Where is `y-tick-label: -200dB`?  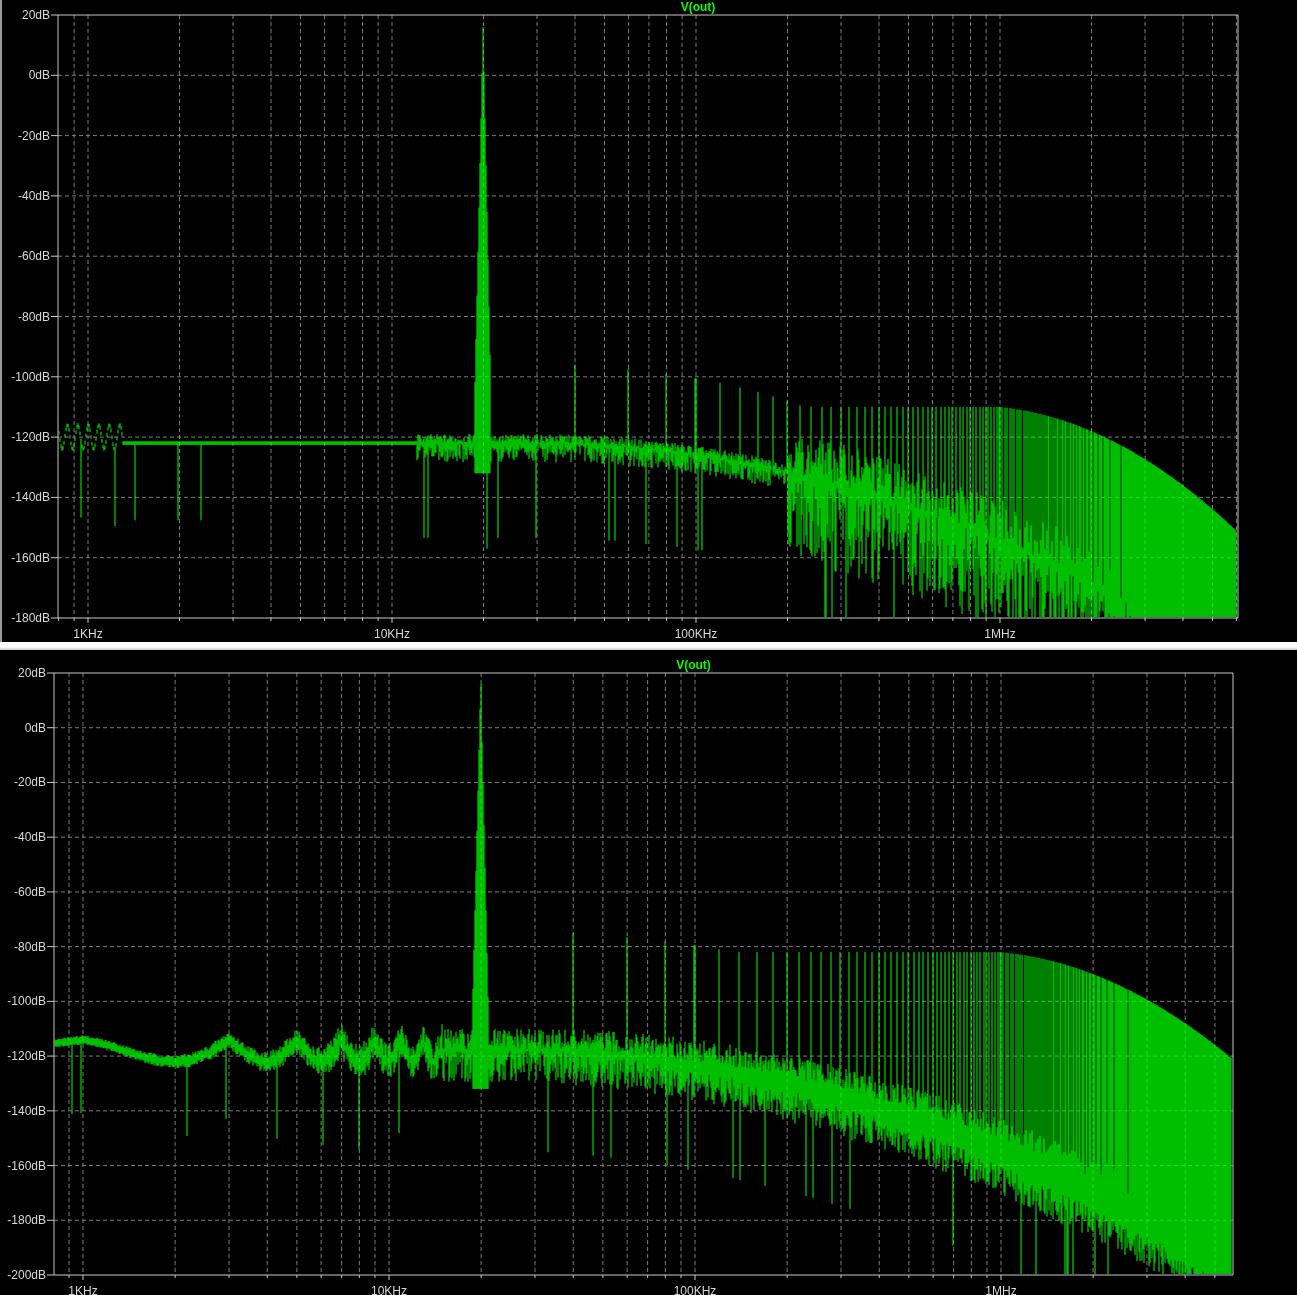 y-tick-label: -200dB is located at coordinates (26, 1275).